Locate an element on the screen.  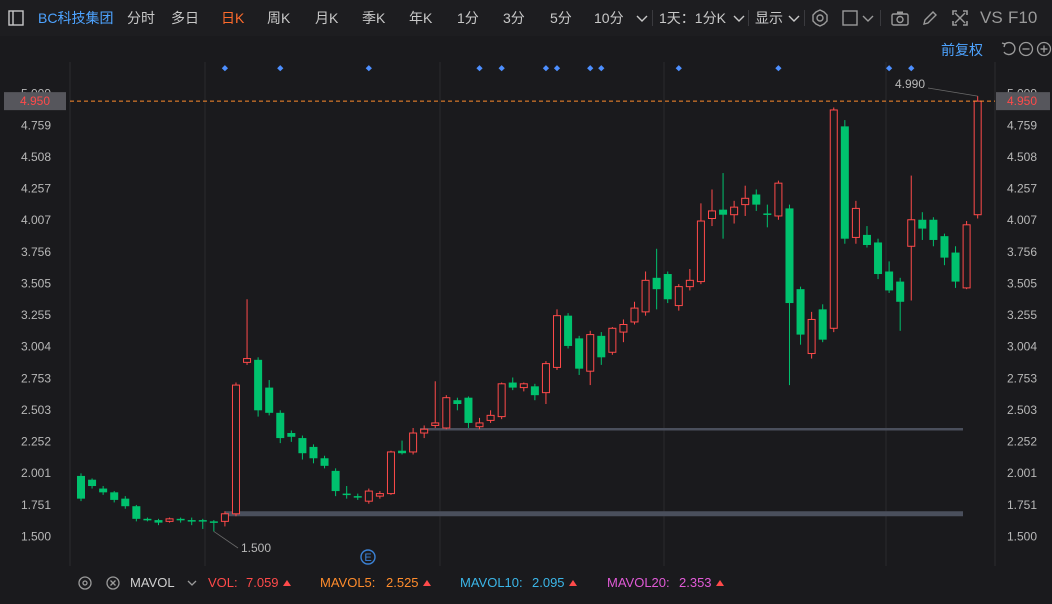
event-e-label: E is located at coordinates (367, 558).